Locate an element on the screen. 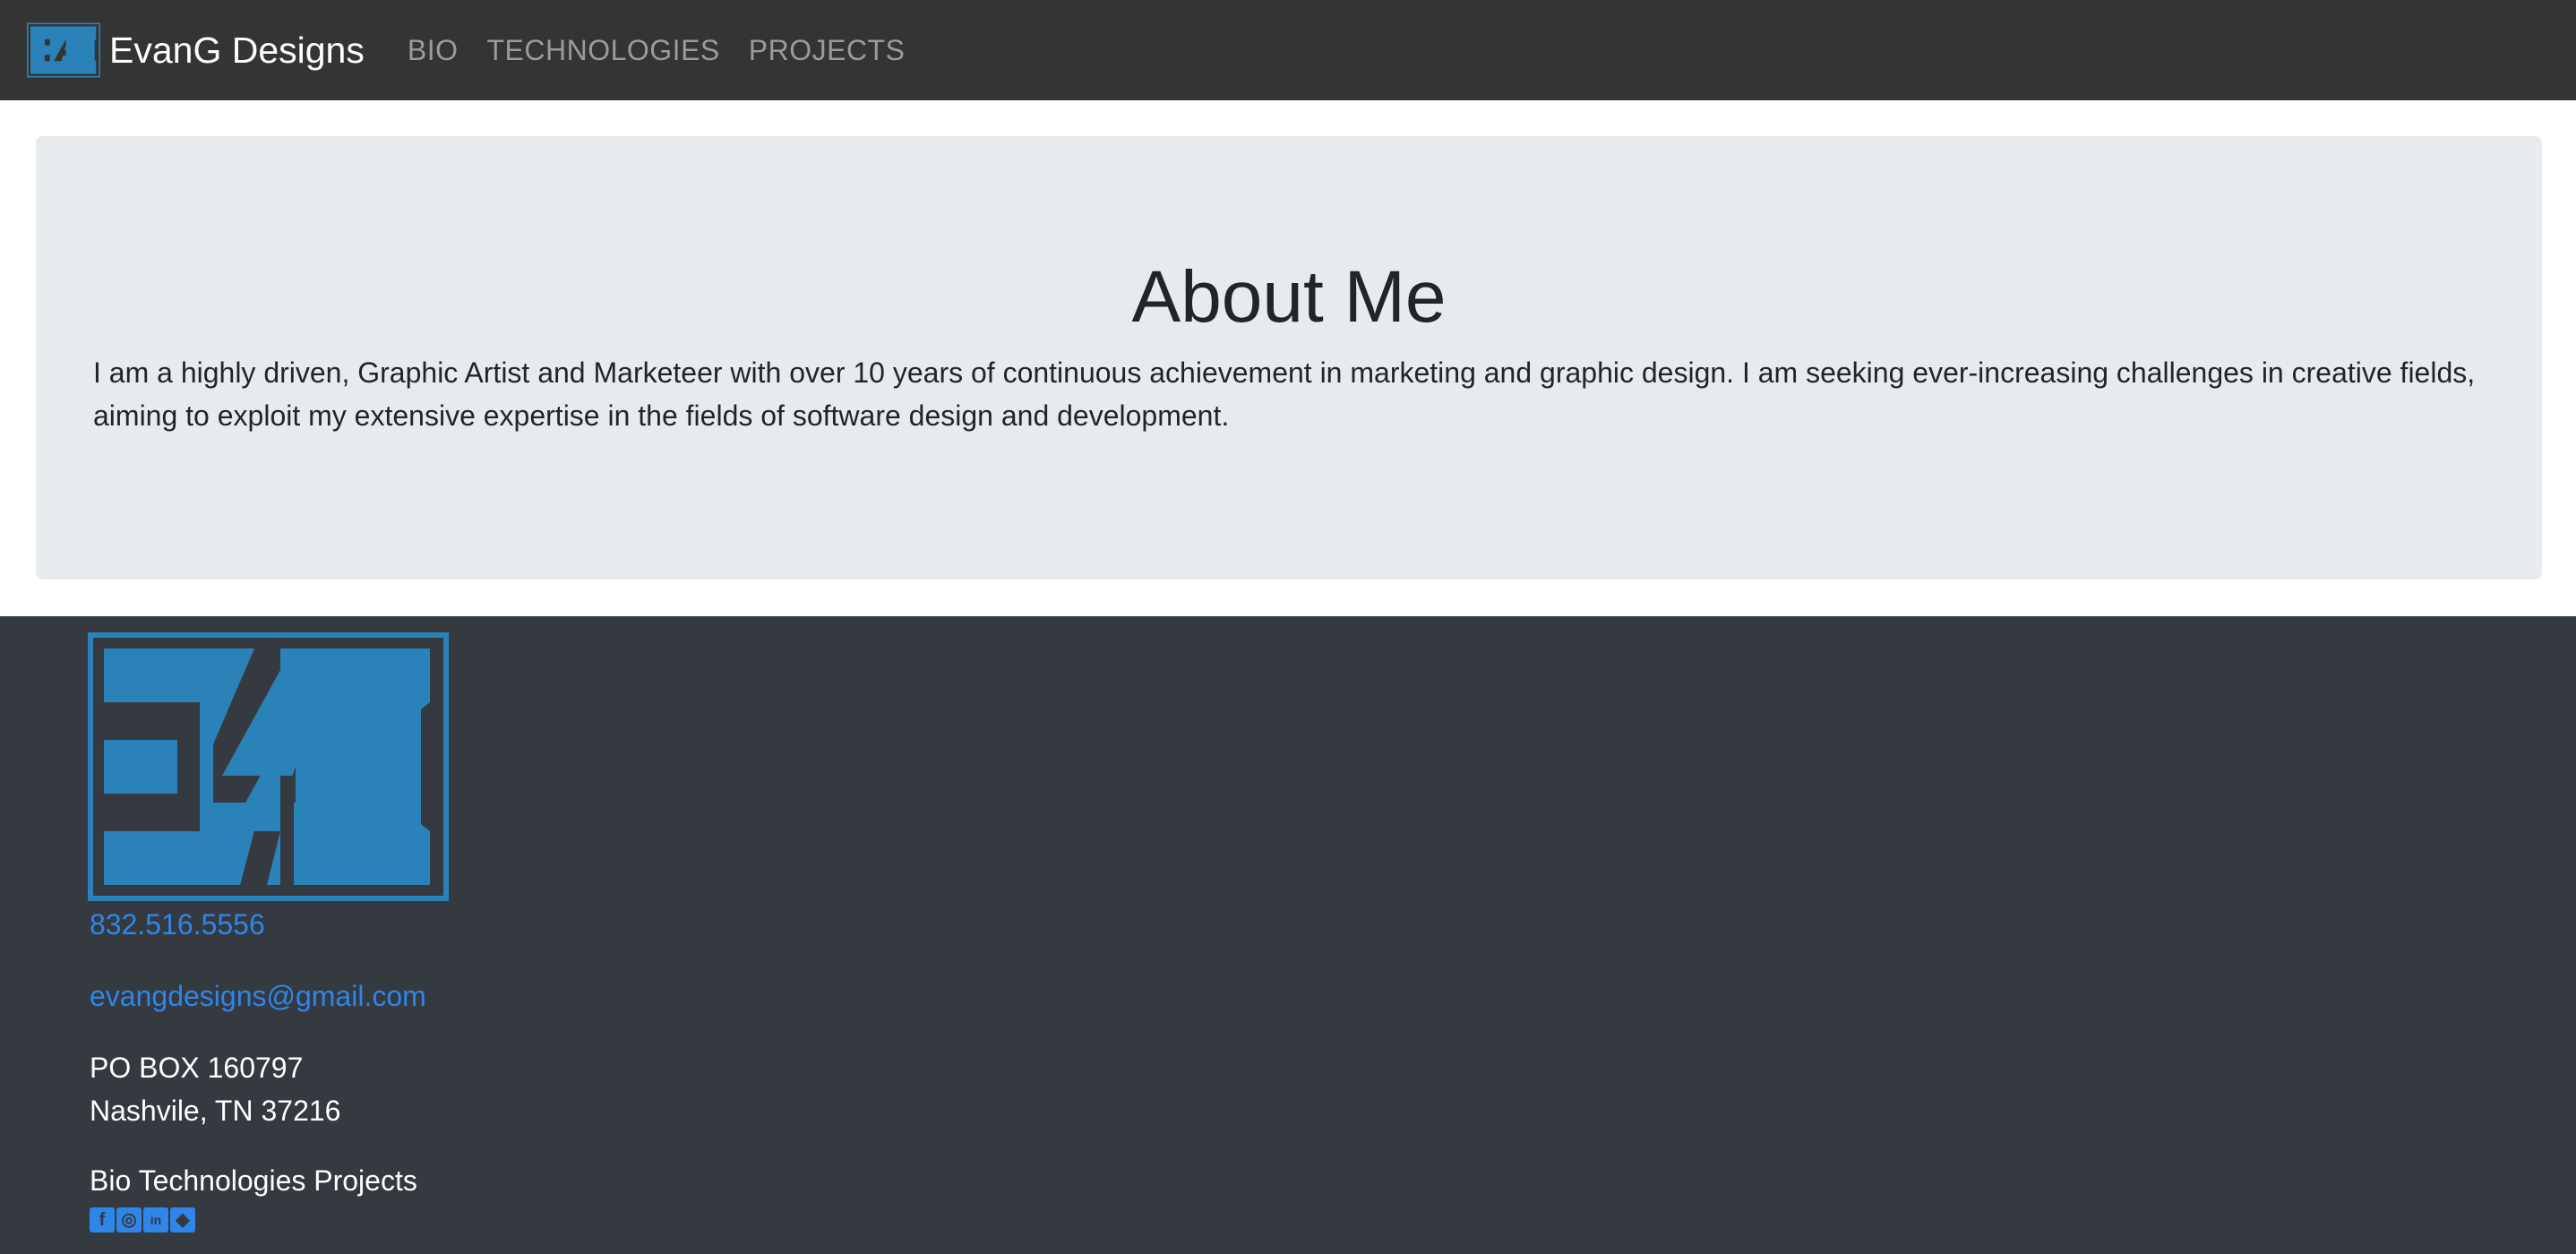 The image size is (2576, 1254). logo-icon is located at coordinates (63, 50).